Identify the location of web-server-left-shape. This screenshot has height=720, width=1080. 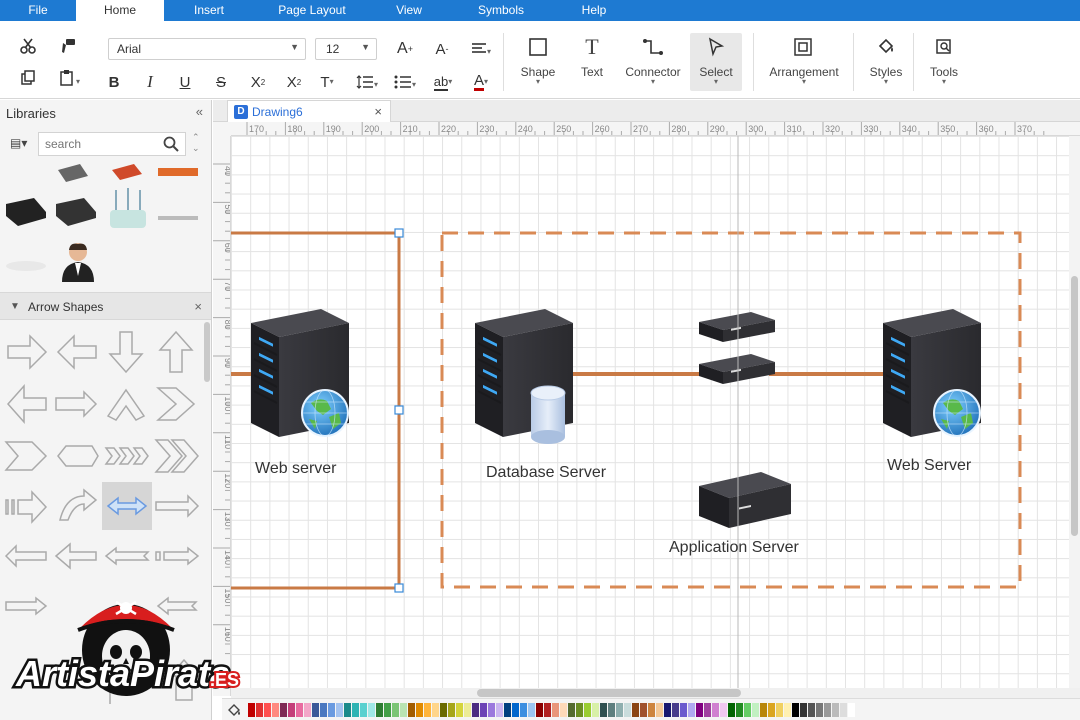
(300, 373).